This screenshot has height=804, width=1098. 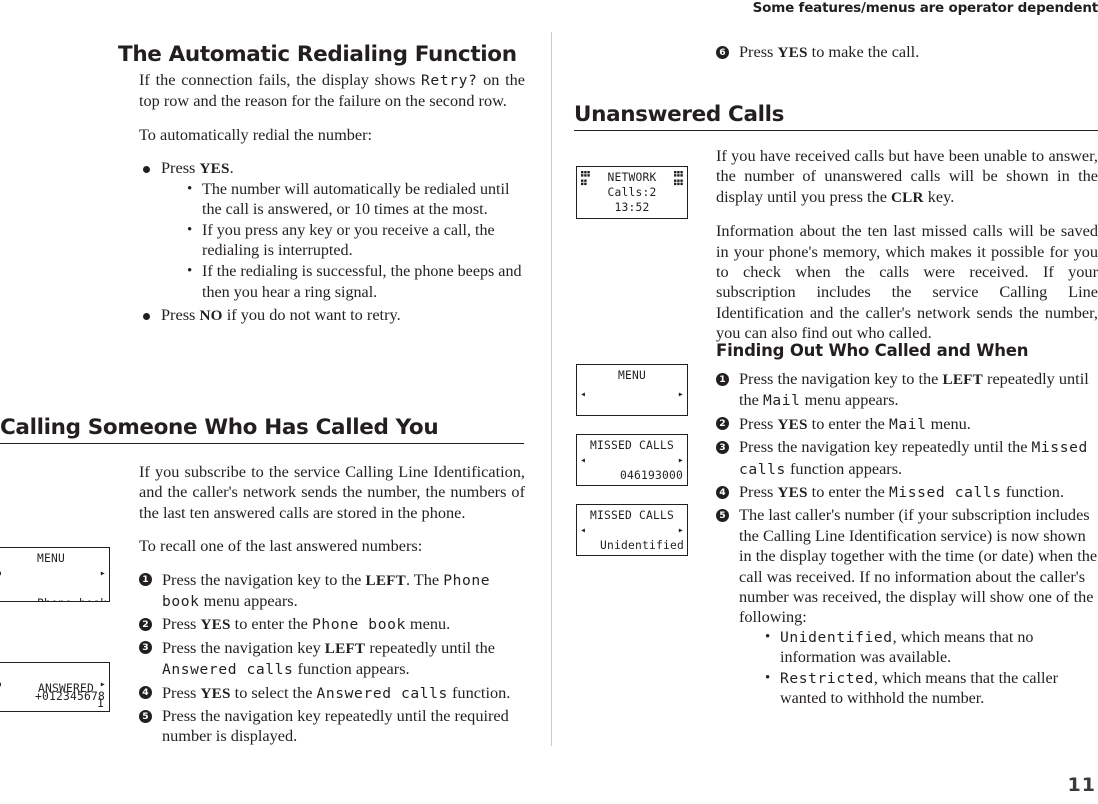 I want to click on display-network-standby: NETWORK Calls:2 13:52, so click(x=632, y=192).